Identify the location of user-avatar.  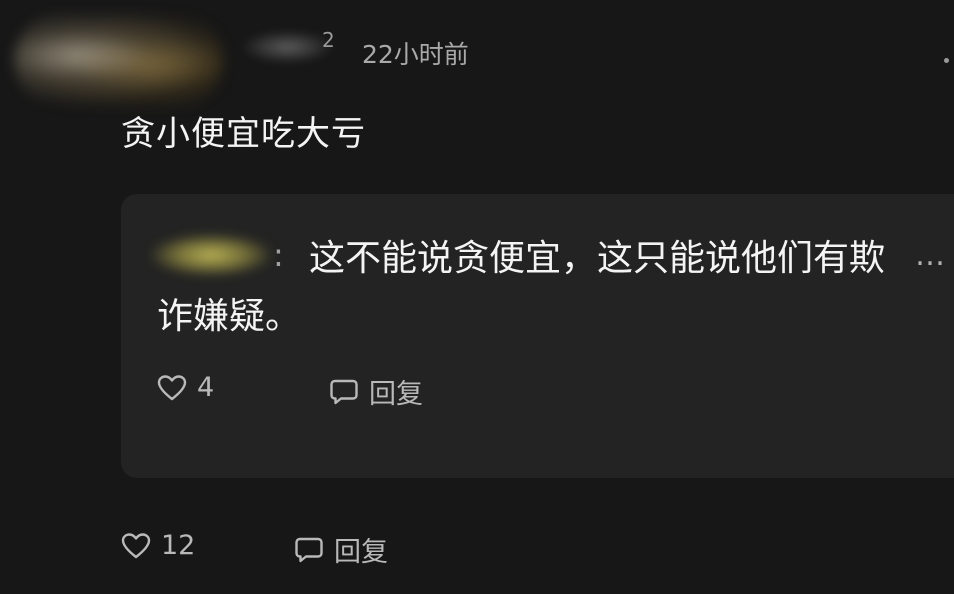
(119, 60).